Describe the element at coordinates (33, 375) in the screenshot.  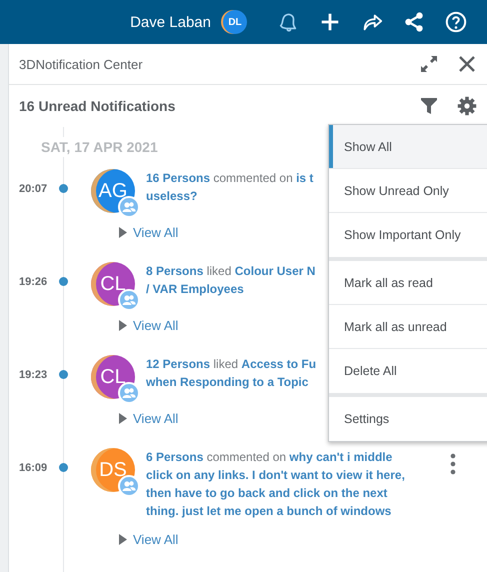
I see `time-label: 19:23` at that location.